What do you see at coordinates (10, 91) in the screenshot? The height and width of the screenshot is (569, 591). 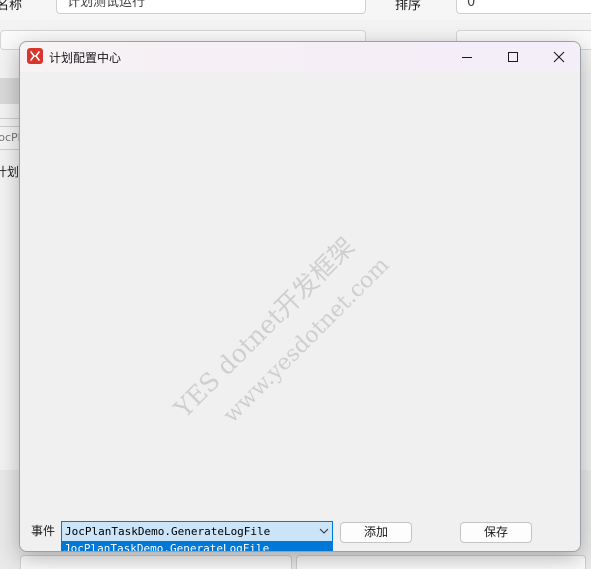 I see `background-toolbar-band` at bounding box center [10, 91].